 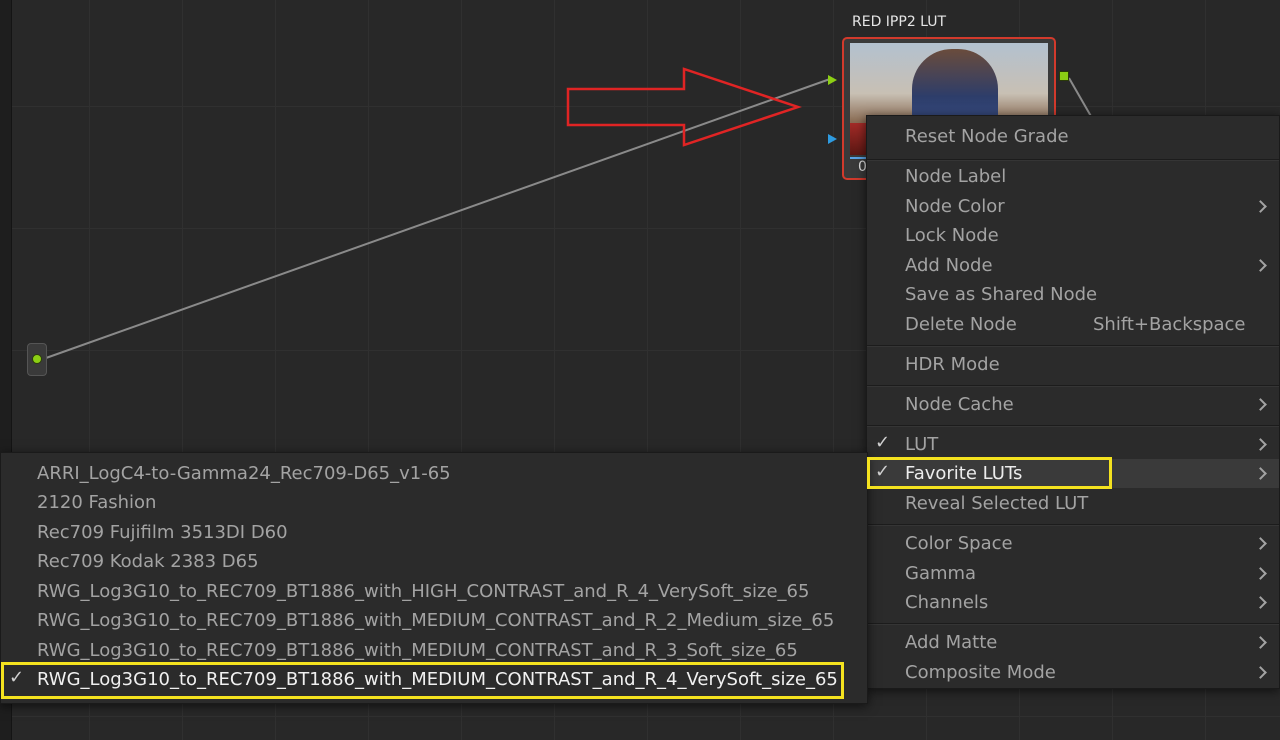 What do you see at coordinates (1073, 324) in the screenshot?
I see `menu-item-delete-node: Delete Node Shift+Backspace` at bounding box center [1073, 324].